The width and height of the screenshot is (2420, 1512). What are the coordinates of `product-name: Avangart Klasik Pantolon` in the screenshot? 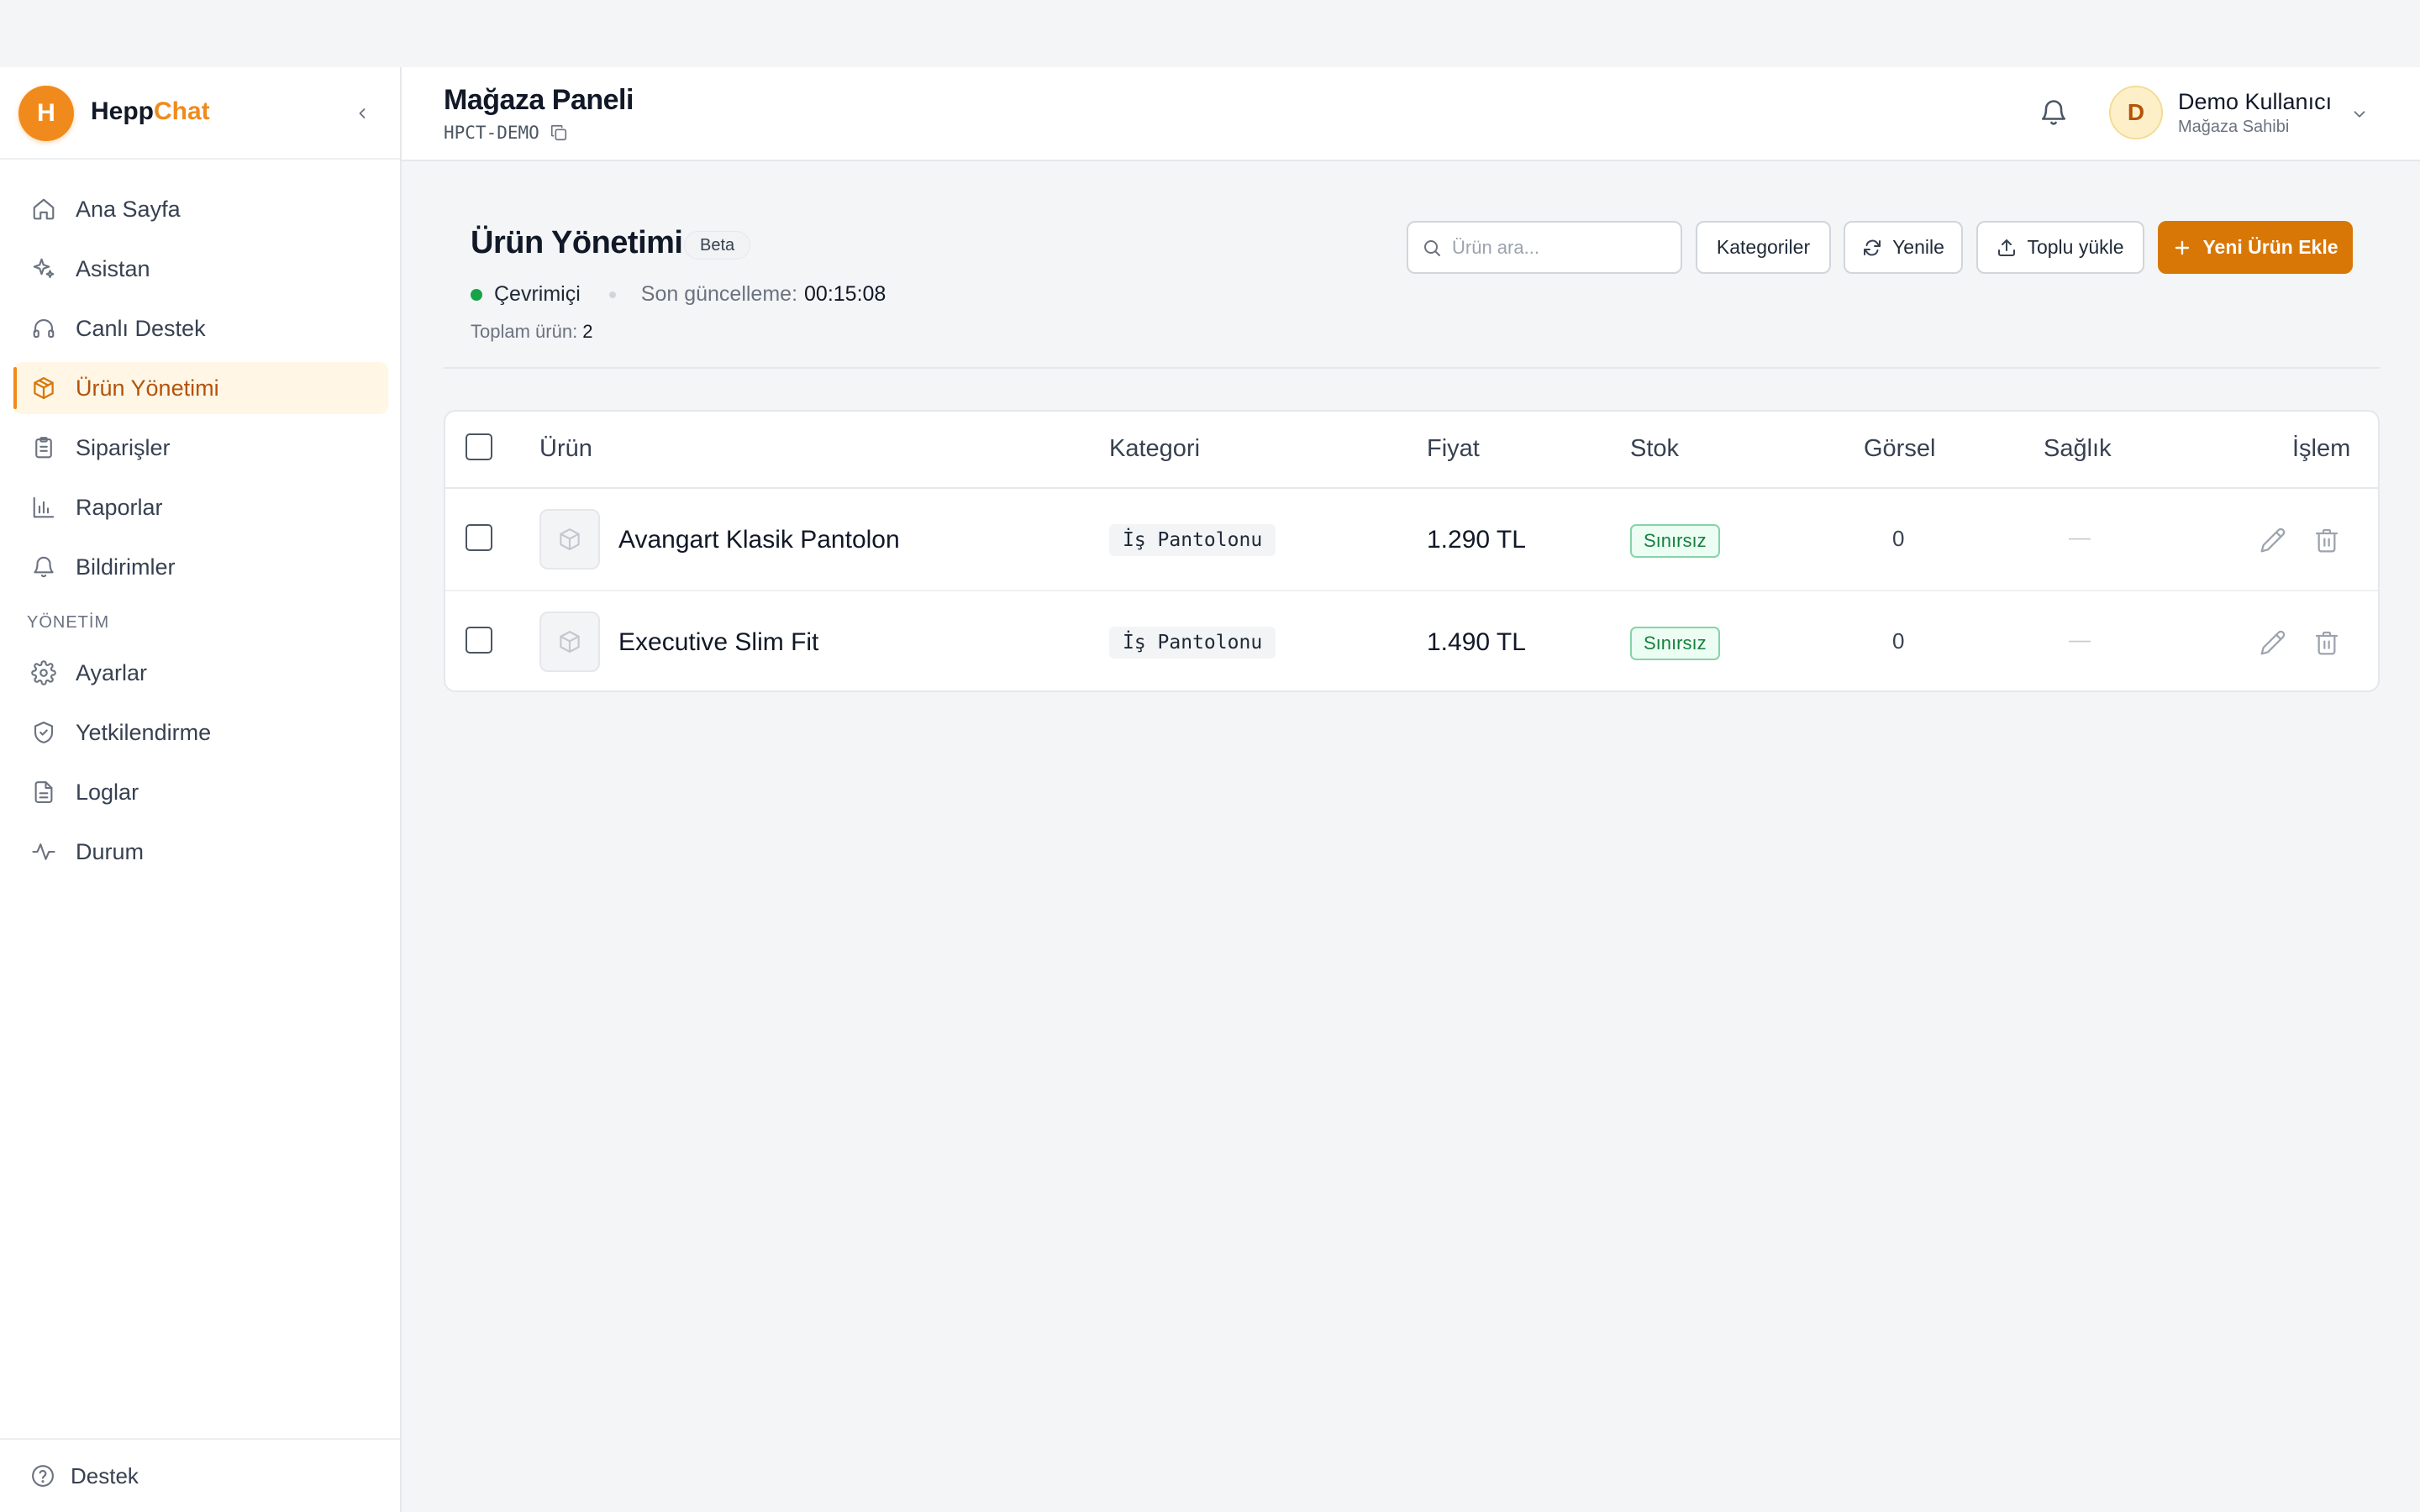 It's located at (759, 540).